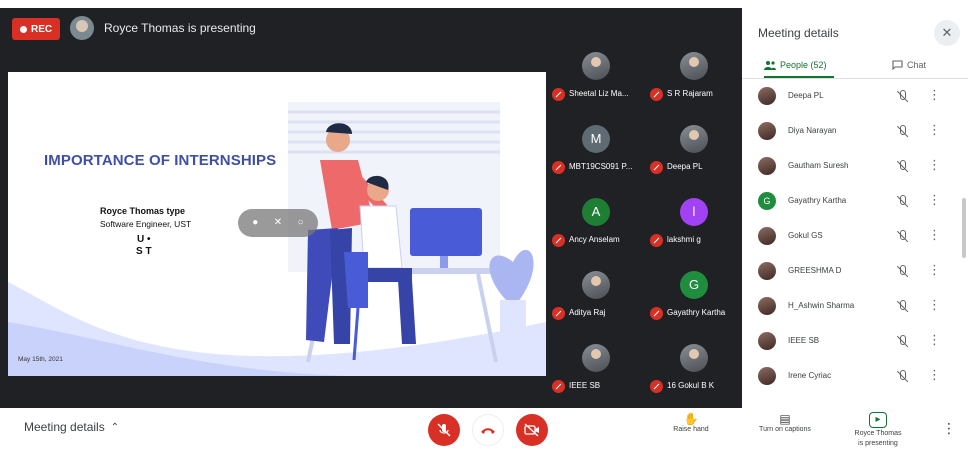 This screenshot has width=968, height=453. I want to click on recording-badge: REC, so click(36, 29).